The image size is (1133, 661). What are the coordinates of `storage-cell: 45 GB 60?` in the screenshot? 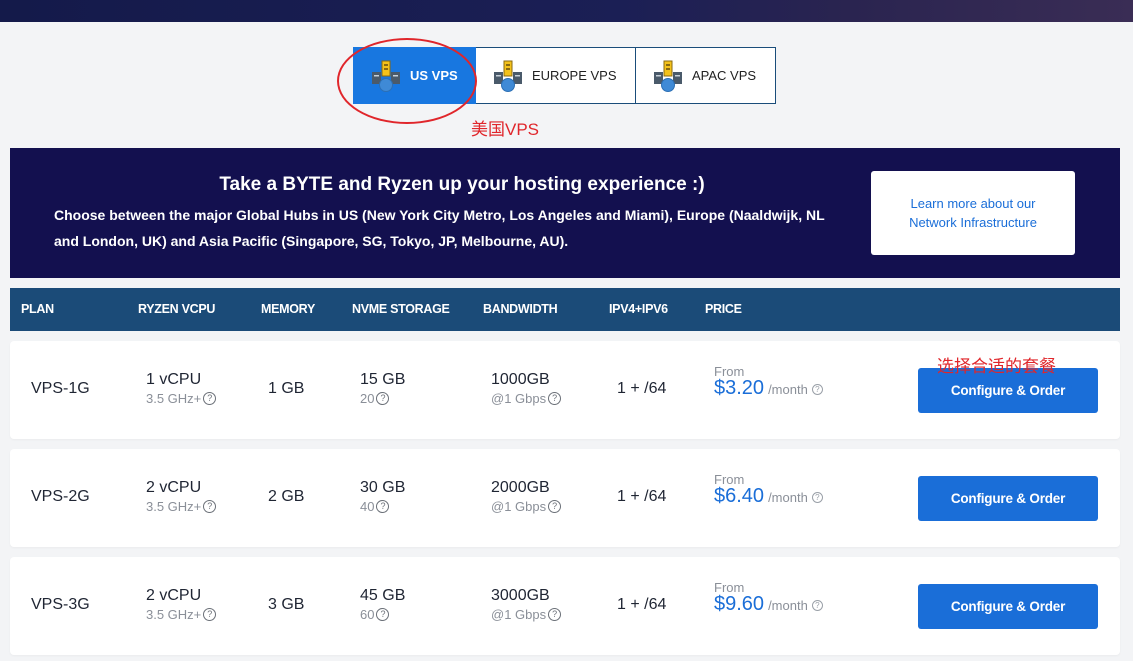 It's located at (382, 604).